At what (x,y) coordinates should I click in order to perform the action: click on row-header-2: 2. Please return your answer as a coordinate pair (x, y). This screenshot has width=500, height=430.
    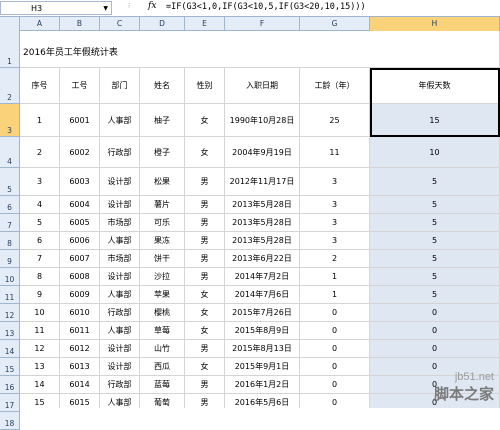
    Looking at the image, I should click on (10, 86).